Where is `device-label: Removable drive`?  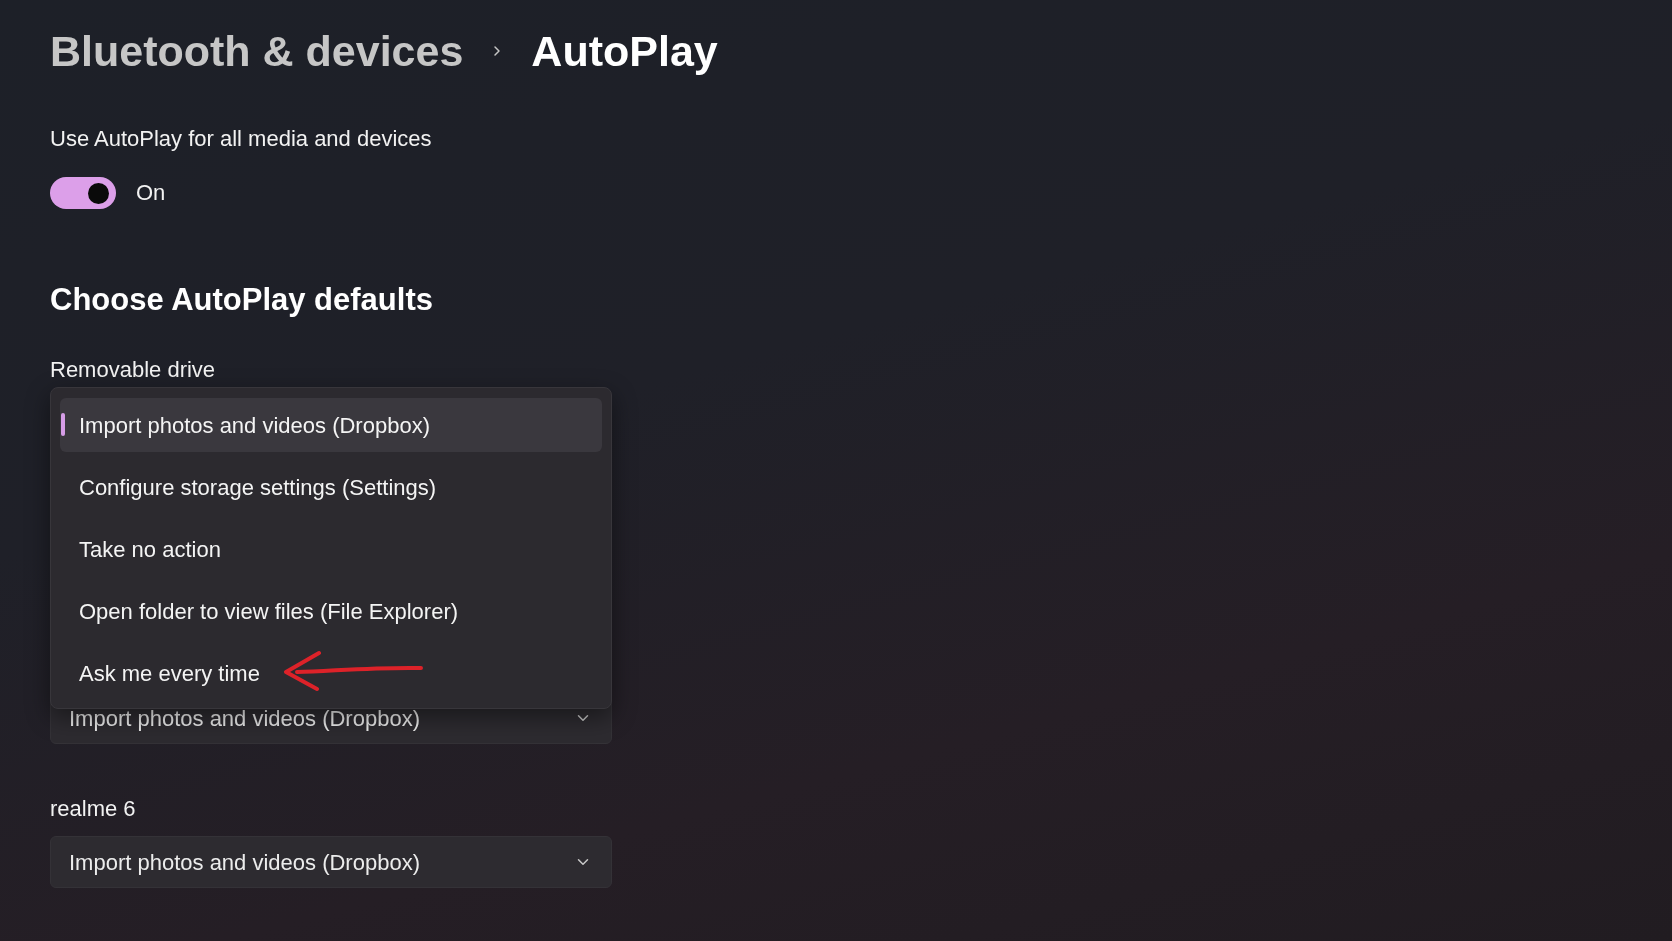
device-label: Removable drive is located at coordinates (133, 370).